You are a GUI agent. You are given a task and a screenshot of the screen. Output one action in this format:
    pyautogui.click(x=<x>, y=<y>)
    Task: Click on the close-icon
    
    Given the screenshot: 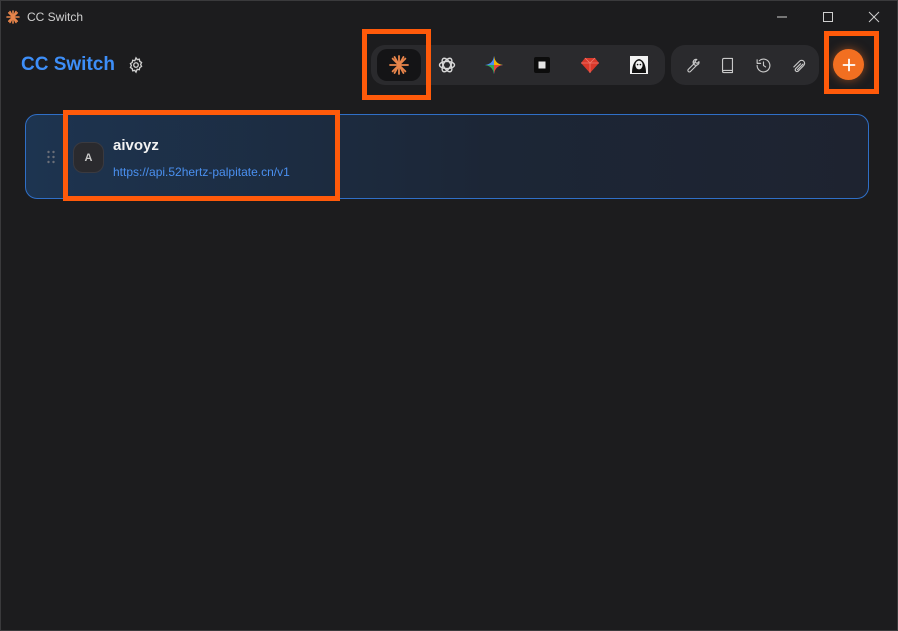 What is the action you would take?
    pyautogui.click(x=874, y=17)
    